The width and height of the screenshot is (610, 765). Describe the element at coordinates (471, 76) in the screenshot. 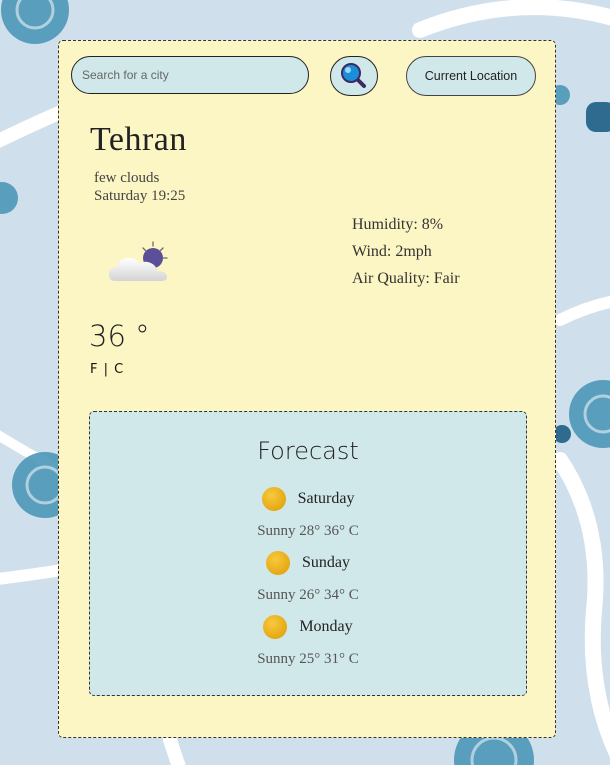

I see `current-location-button: Current Location` at that location.